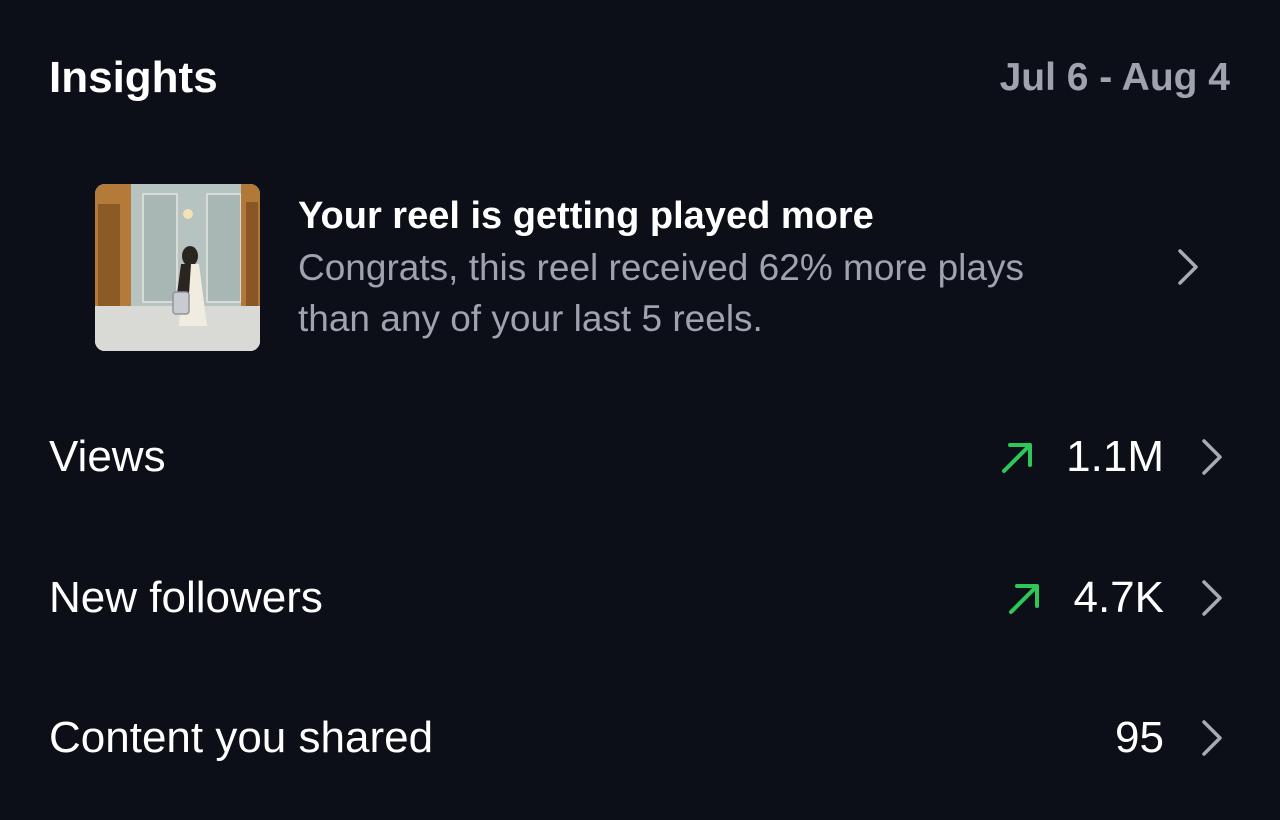  Describe the element at coordinates (636, 457) in the screenshot. I see `metric-row-views: Views 1.1M` at that location.